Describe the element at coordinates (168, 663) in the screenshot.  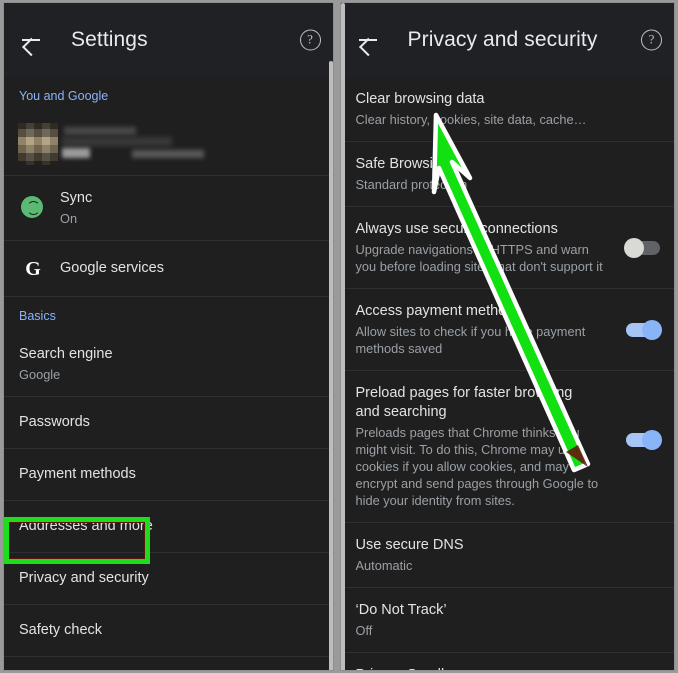
I see `sidebar-item-notifications: Notifications` at that location.